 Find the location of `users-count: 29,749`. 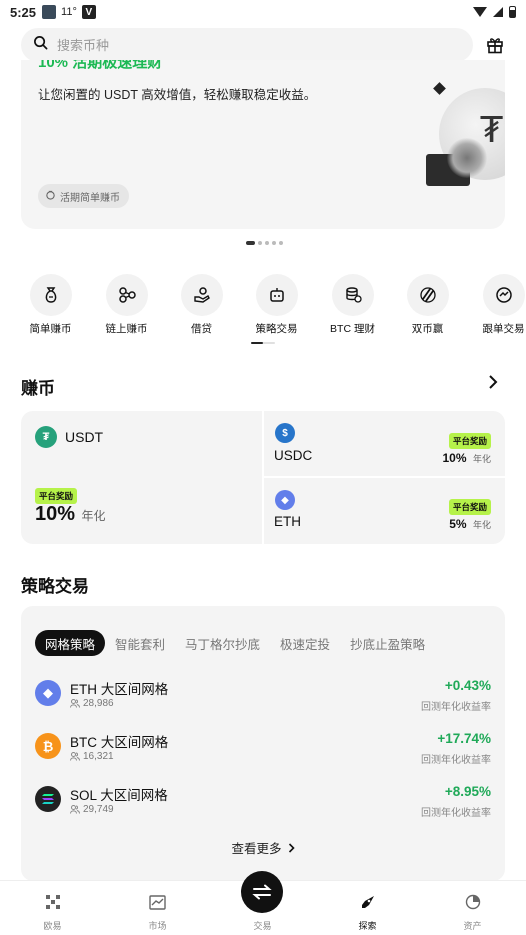

users-count: 29,749 is located at coordinates (98, 809).